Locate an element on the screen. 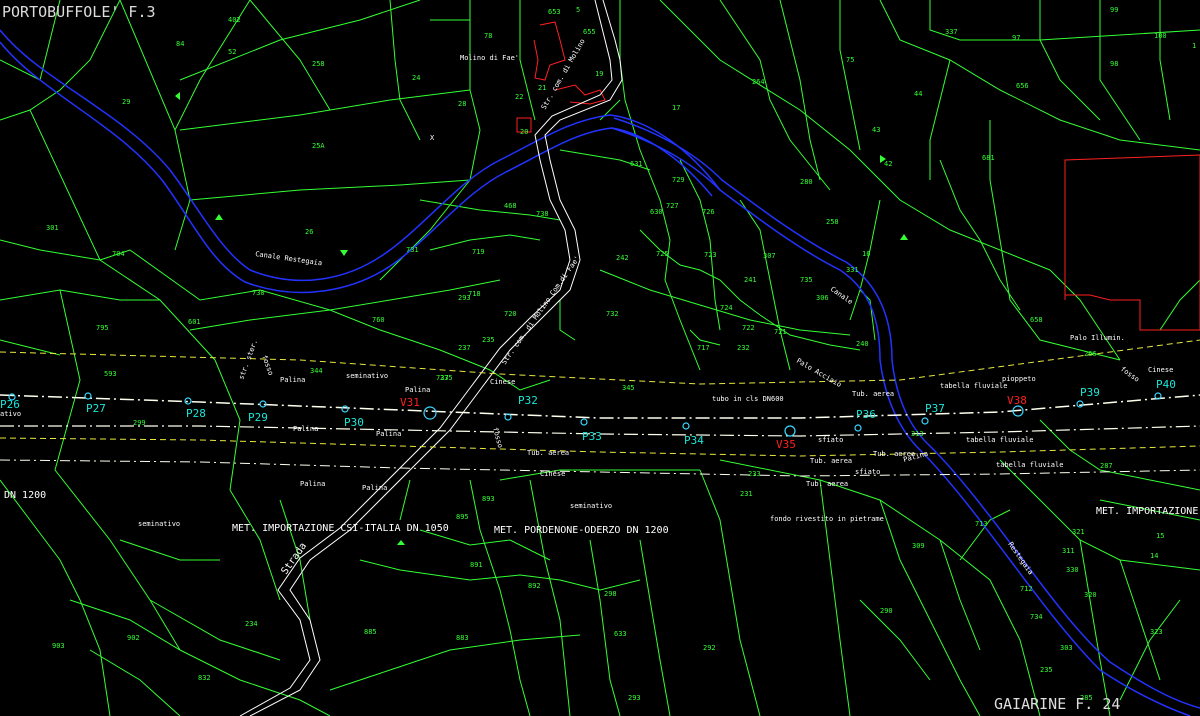 The width and height of the screenshot is (1200, 716). parcel-number: 653 is located at coordinates (554, 12).